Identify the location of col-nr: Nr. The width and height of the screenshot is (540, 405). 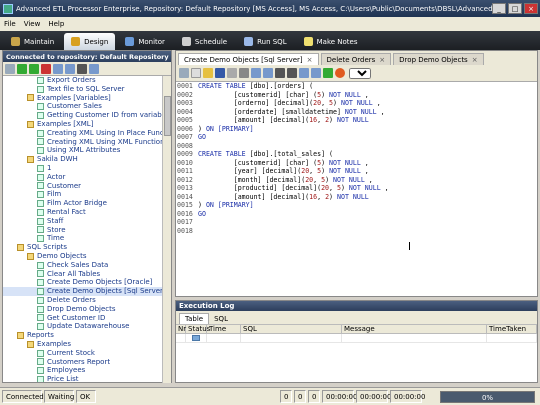
(181, 329).